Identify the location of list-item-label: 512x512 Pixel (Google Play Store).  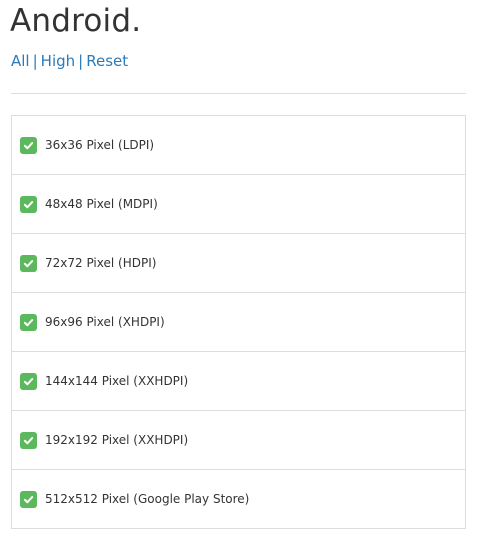
(147, 499).